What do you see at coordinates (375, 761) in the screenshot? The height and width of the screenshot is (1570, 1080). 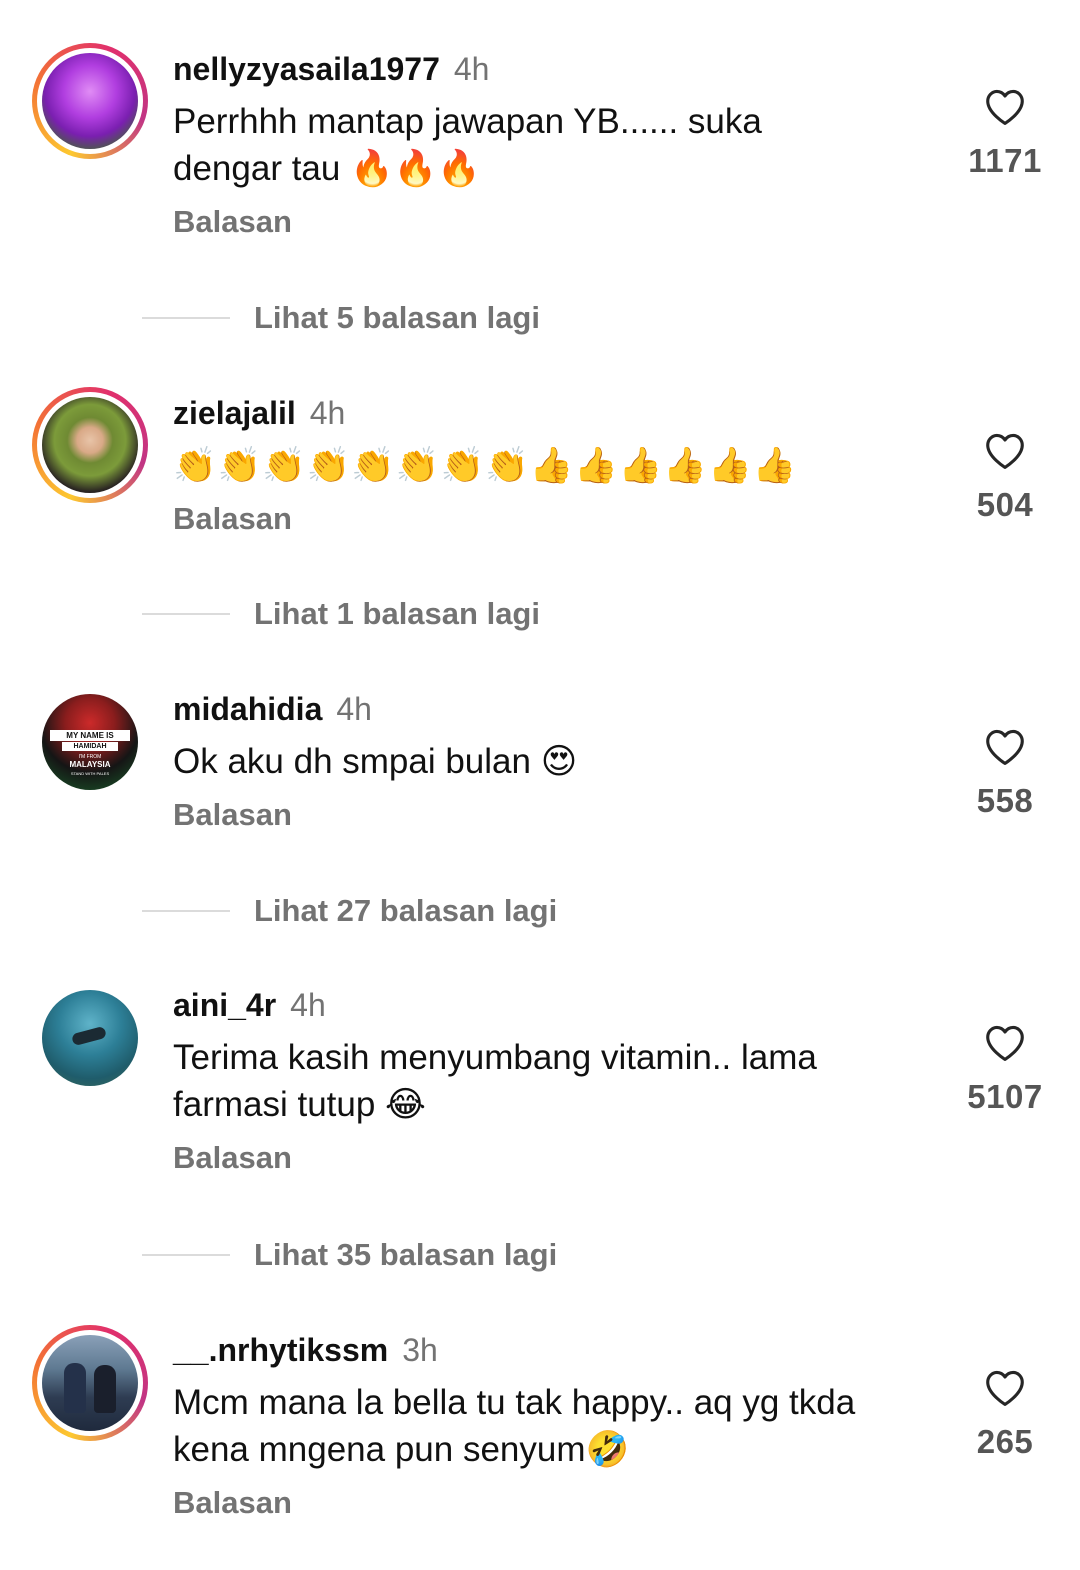 I see `comment-text: Ok aku dh smpai bulan 😍` at bounding box center [375, 761].